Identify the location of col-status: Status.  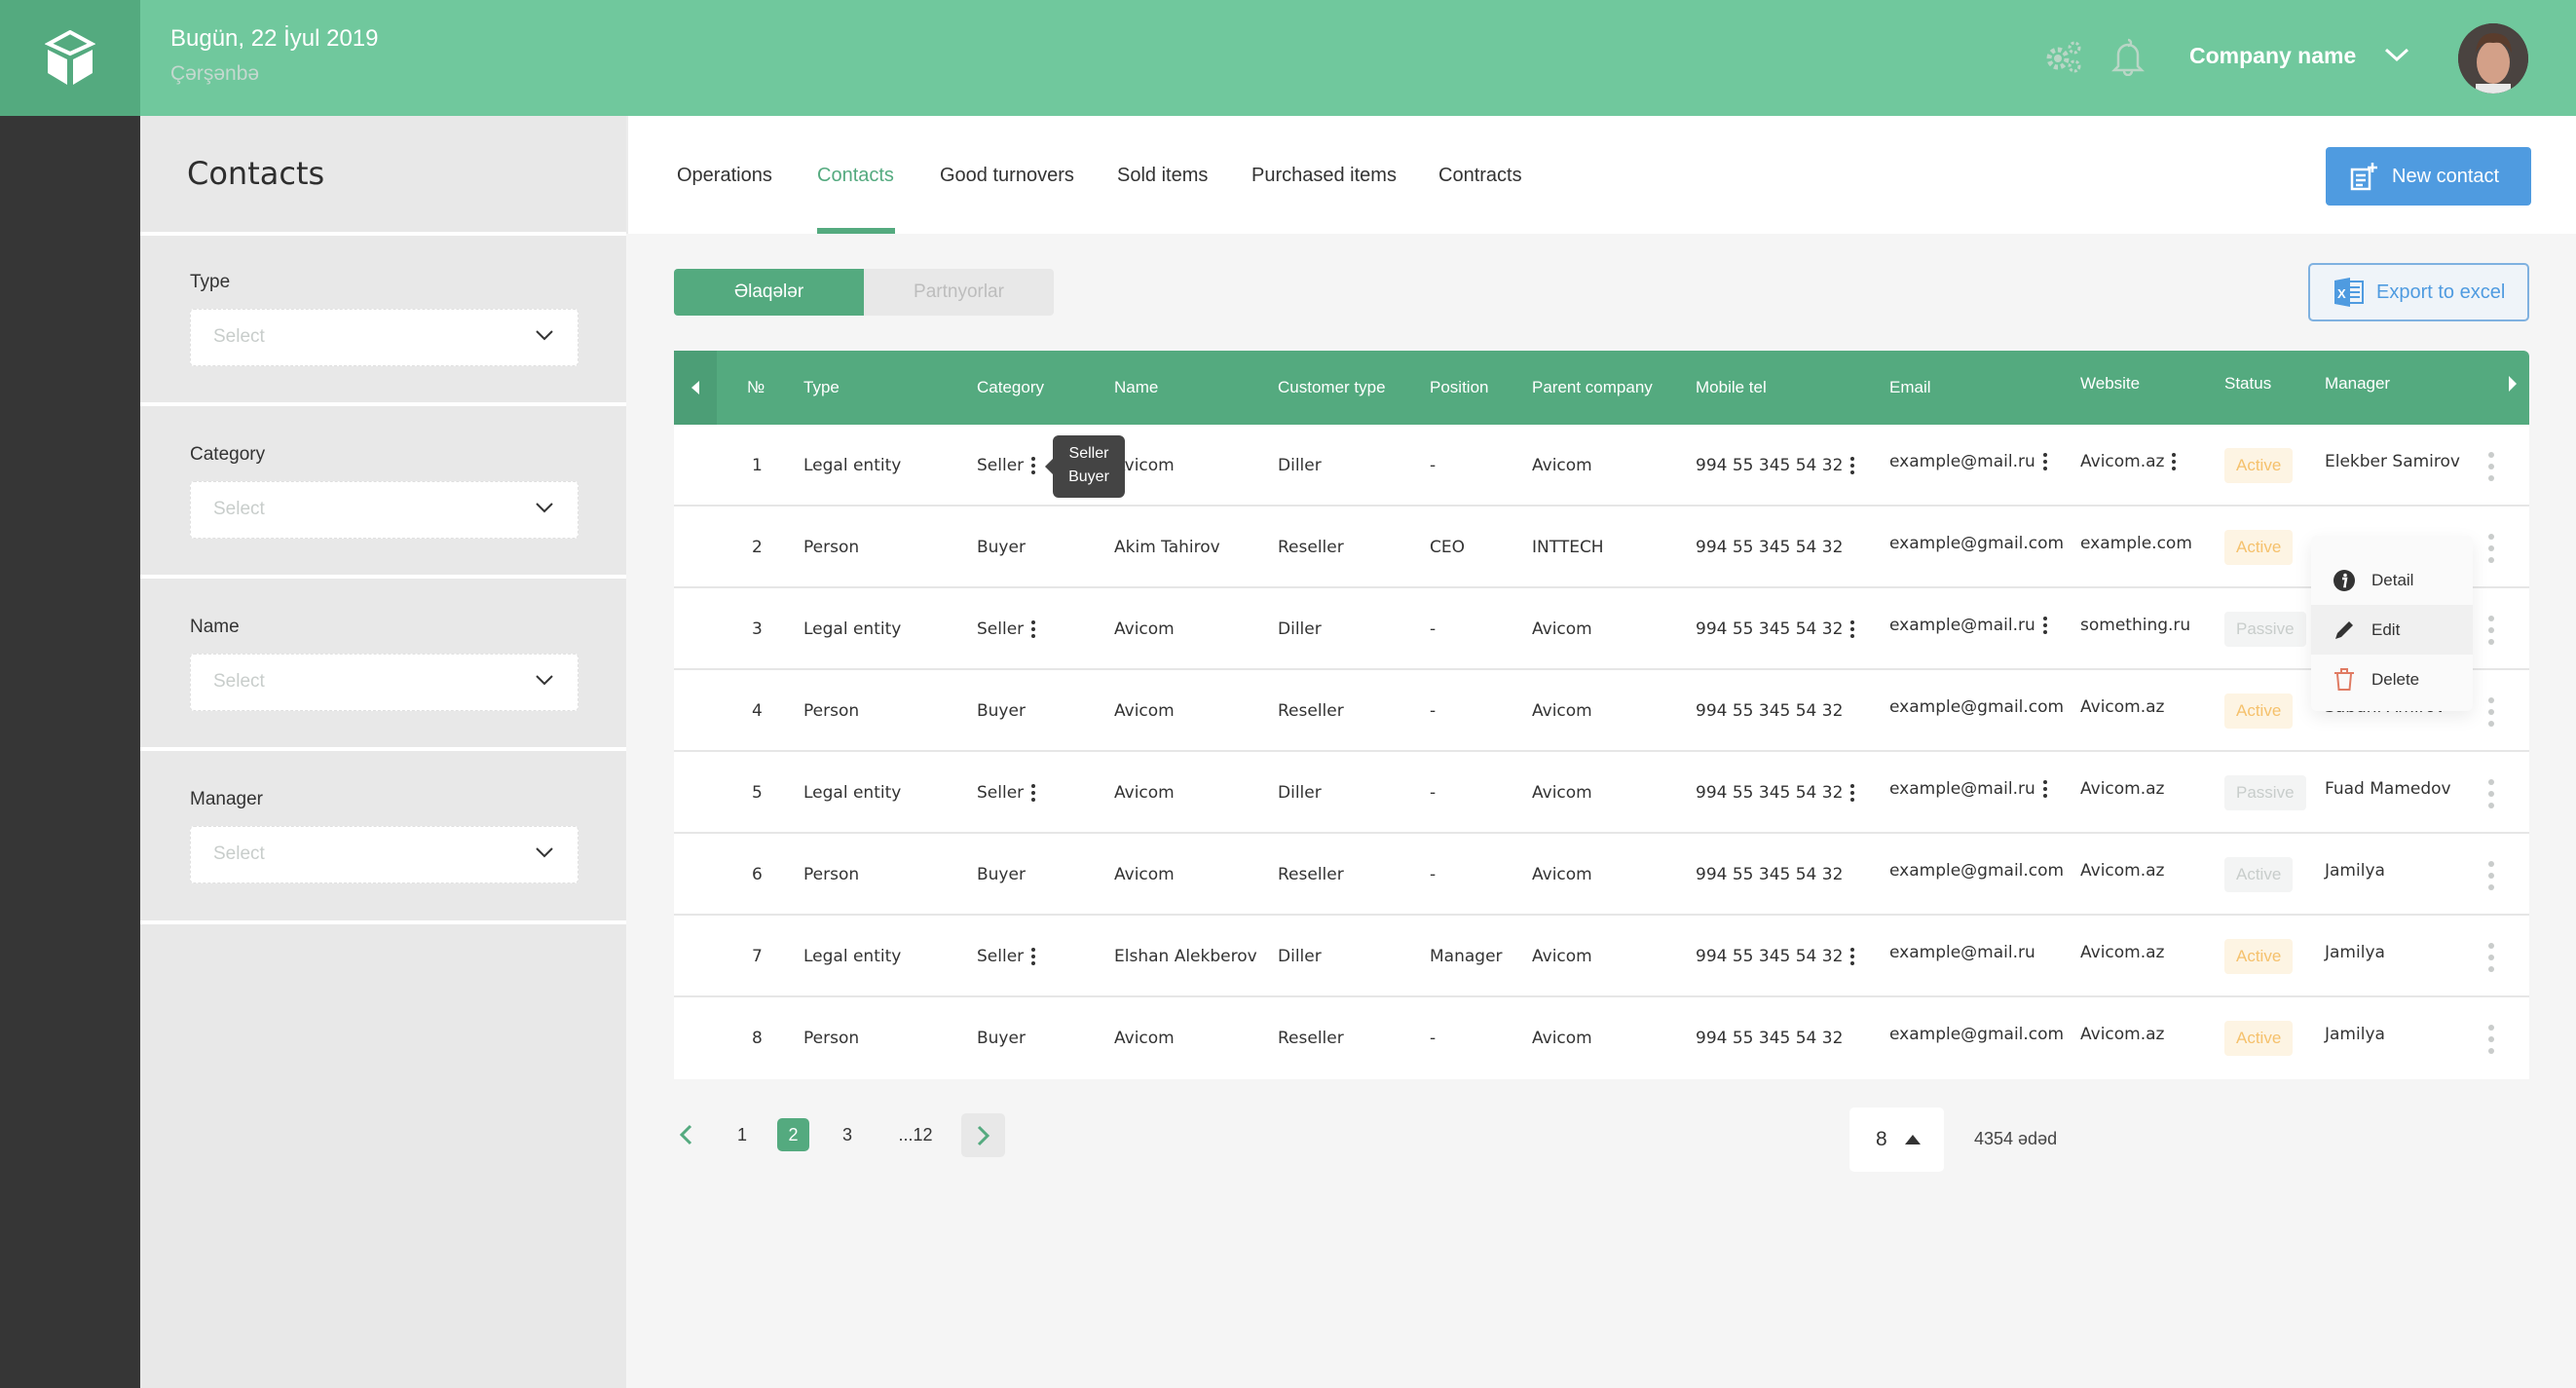
(2247, 384).